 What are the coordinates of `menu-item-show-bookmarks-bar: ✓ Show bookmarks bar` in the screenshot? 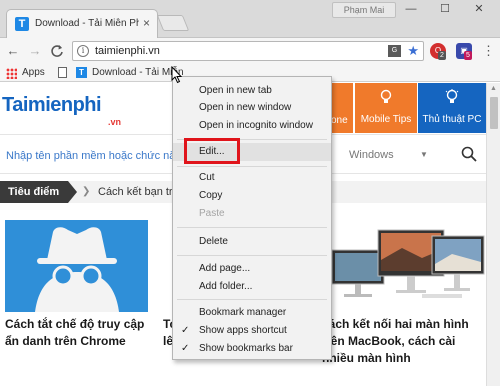 It's located at (252, 349).